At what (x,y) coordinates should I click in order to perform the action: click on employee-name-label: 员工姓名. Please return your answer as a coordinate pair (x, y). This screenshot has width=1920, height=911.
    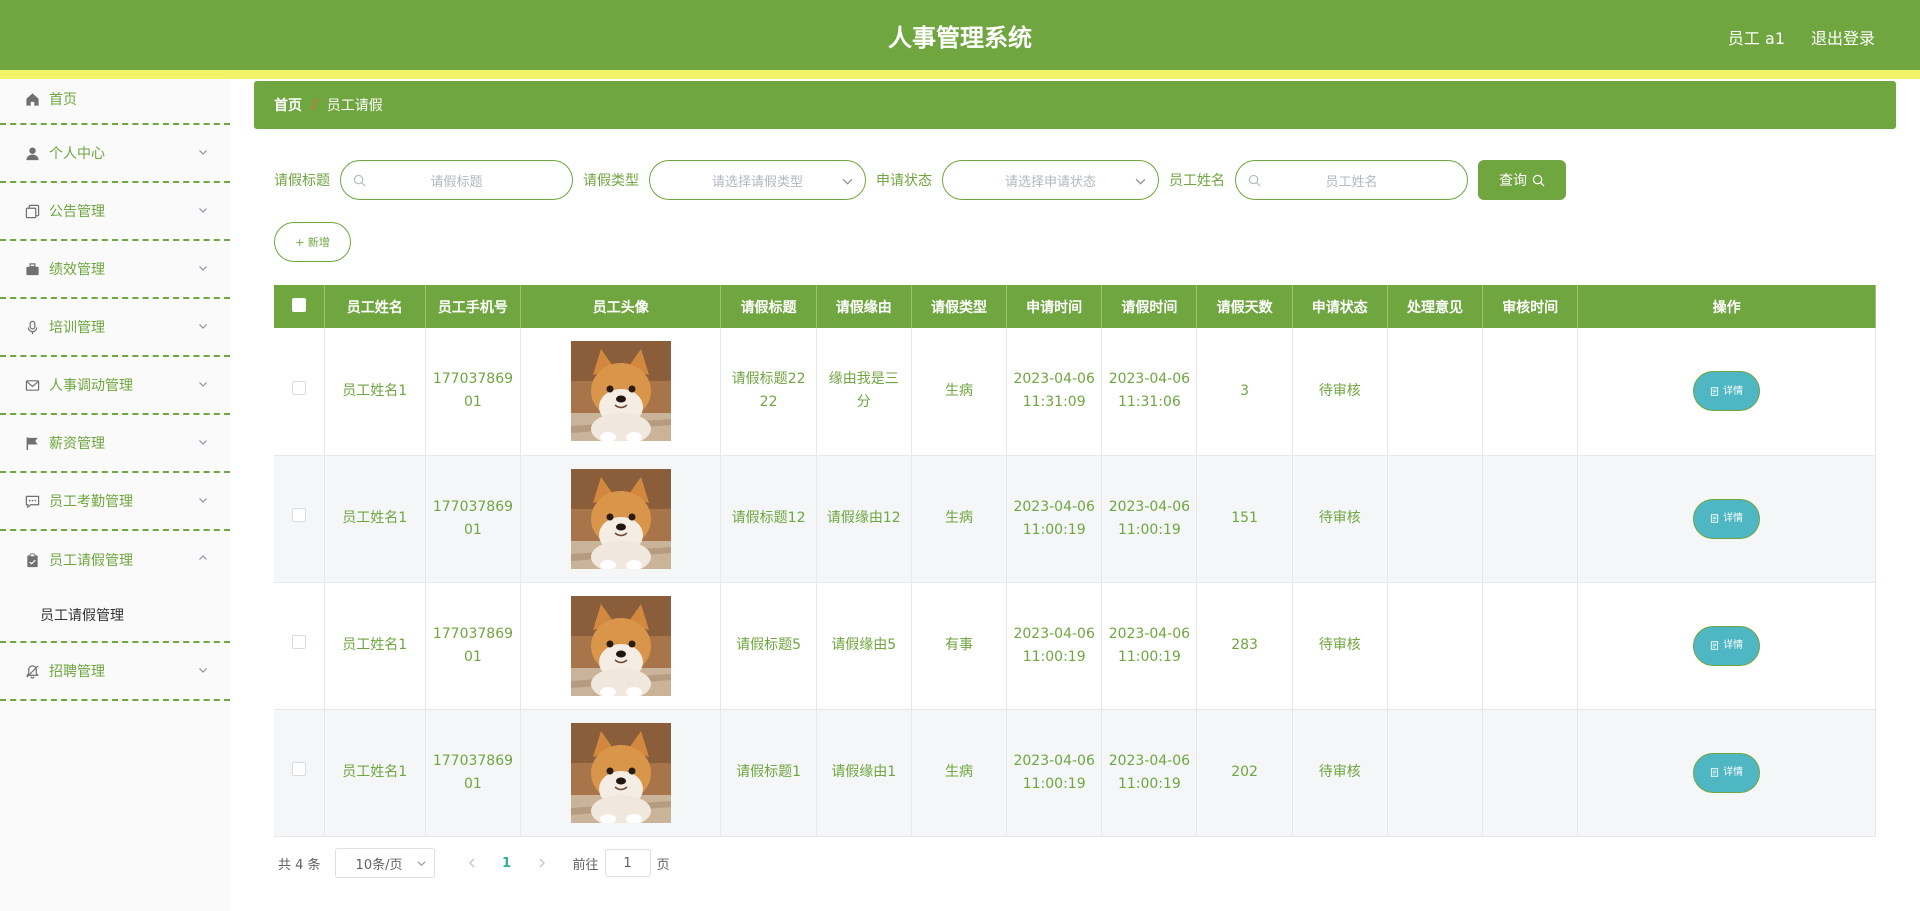
    Looking at the image, I should click on (1197, 181).